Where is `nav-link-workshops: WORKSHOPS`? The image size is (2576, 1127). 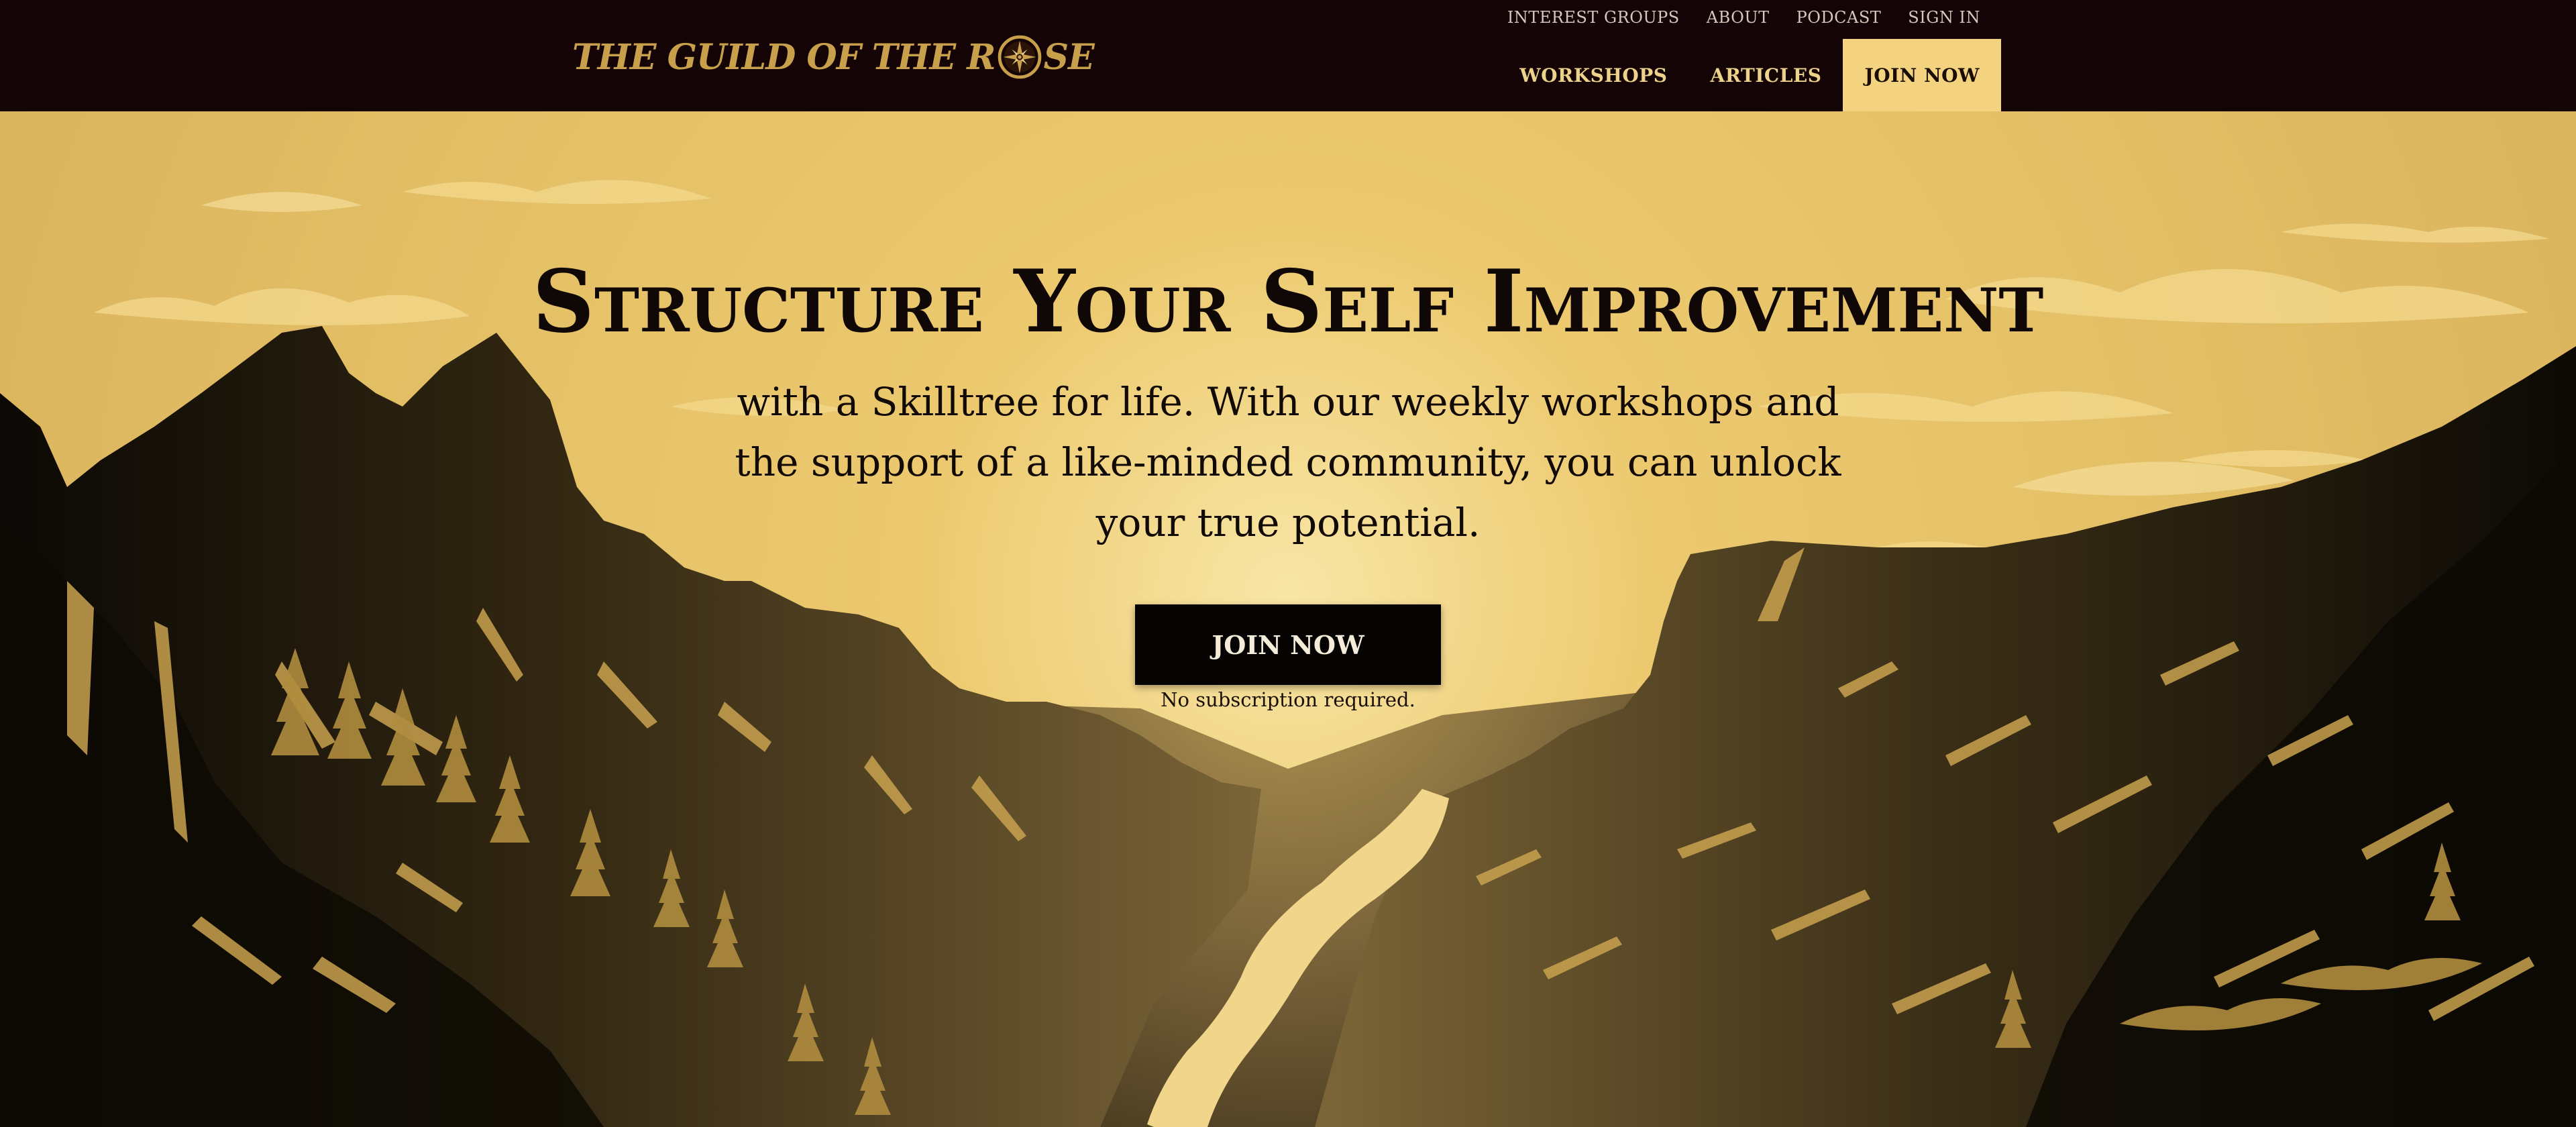 nav-link-workshops: WORKSHOPS is located at coordinates (1593, 75).